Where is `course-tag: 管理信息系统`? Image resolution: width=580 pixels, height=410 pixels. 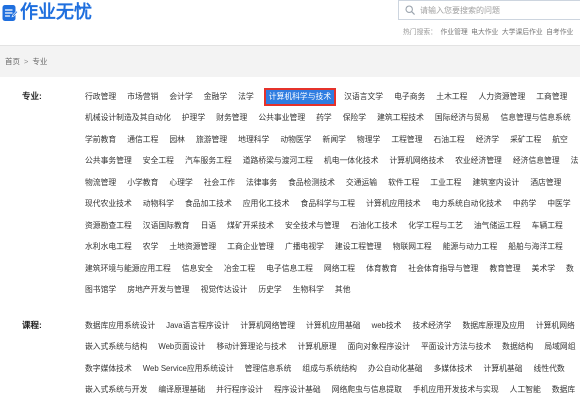 course-tag: 管理信息系统 is located at coordinates (268, 369).